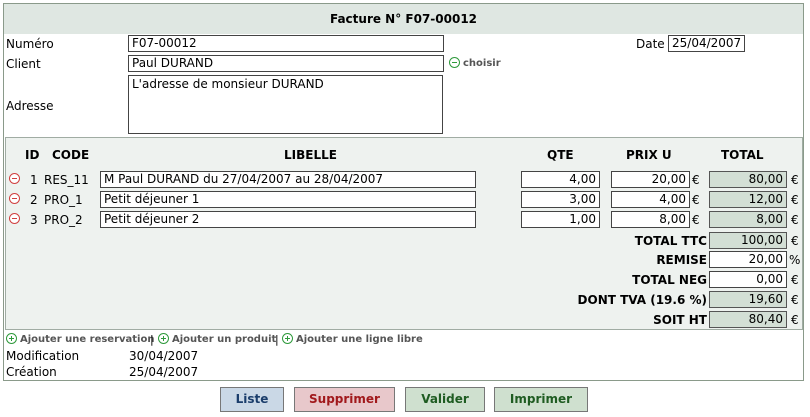  Describe the element at coordinates (43, 356) in the screenshot. I see `modification-label: Modification` at that location.